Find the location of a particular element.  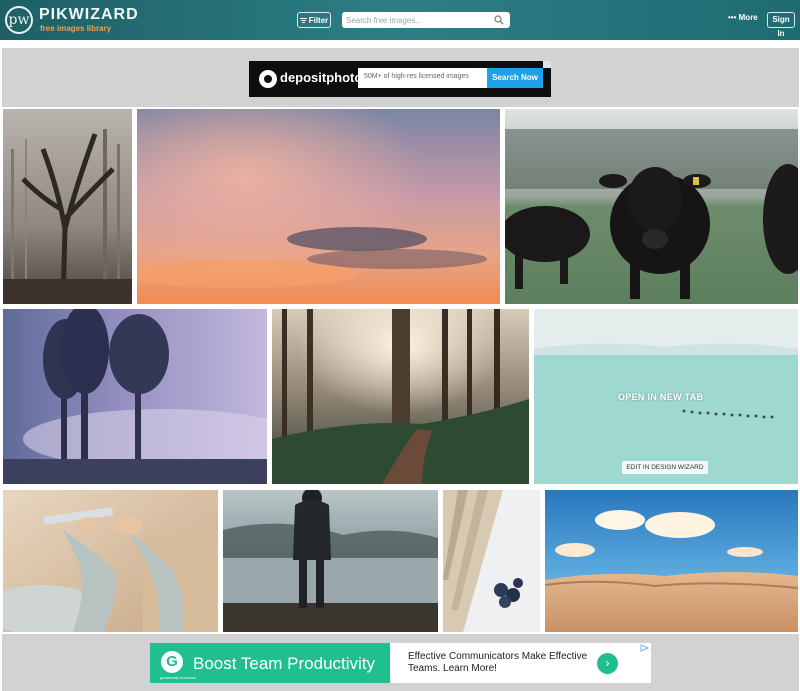

pink-sunset-sky-photo is located at coordinates (318, 206).